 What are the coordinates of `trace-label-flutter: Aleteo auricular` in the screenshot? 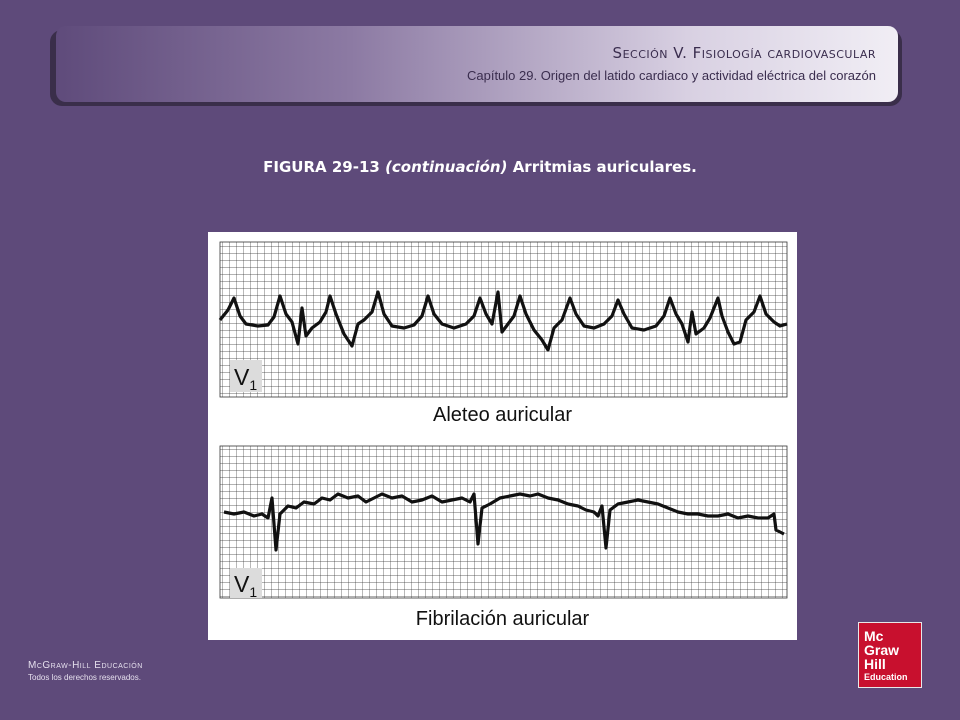 It's located at (502, 415).